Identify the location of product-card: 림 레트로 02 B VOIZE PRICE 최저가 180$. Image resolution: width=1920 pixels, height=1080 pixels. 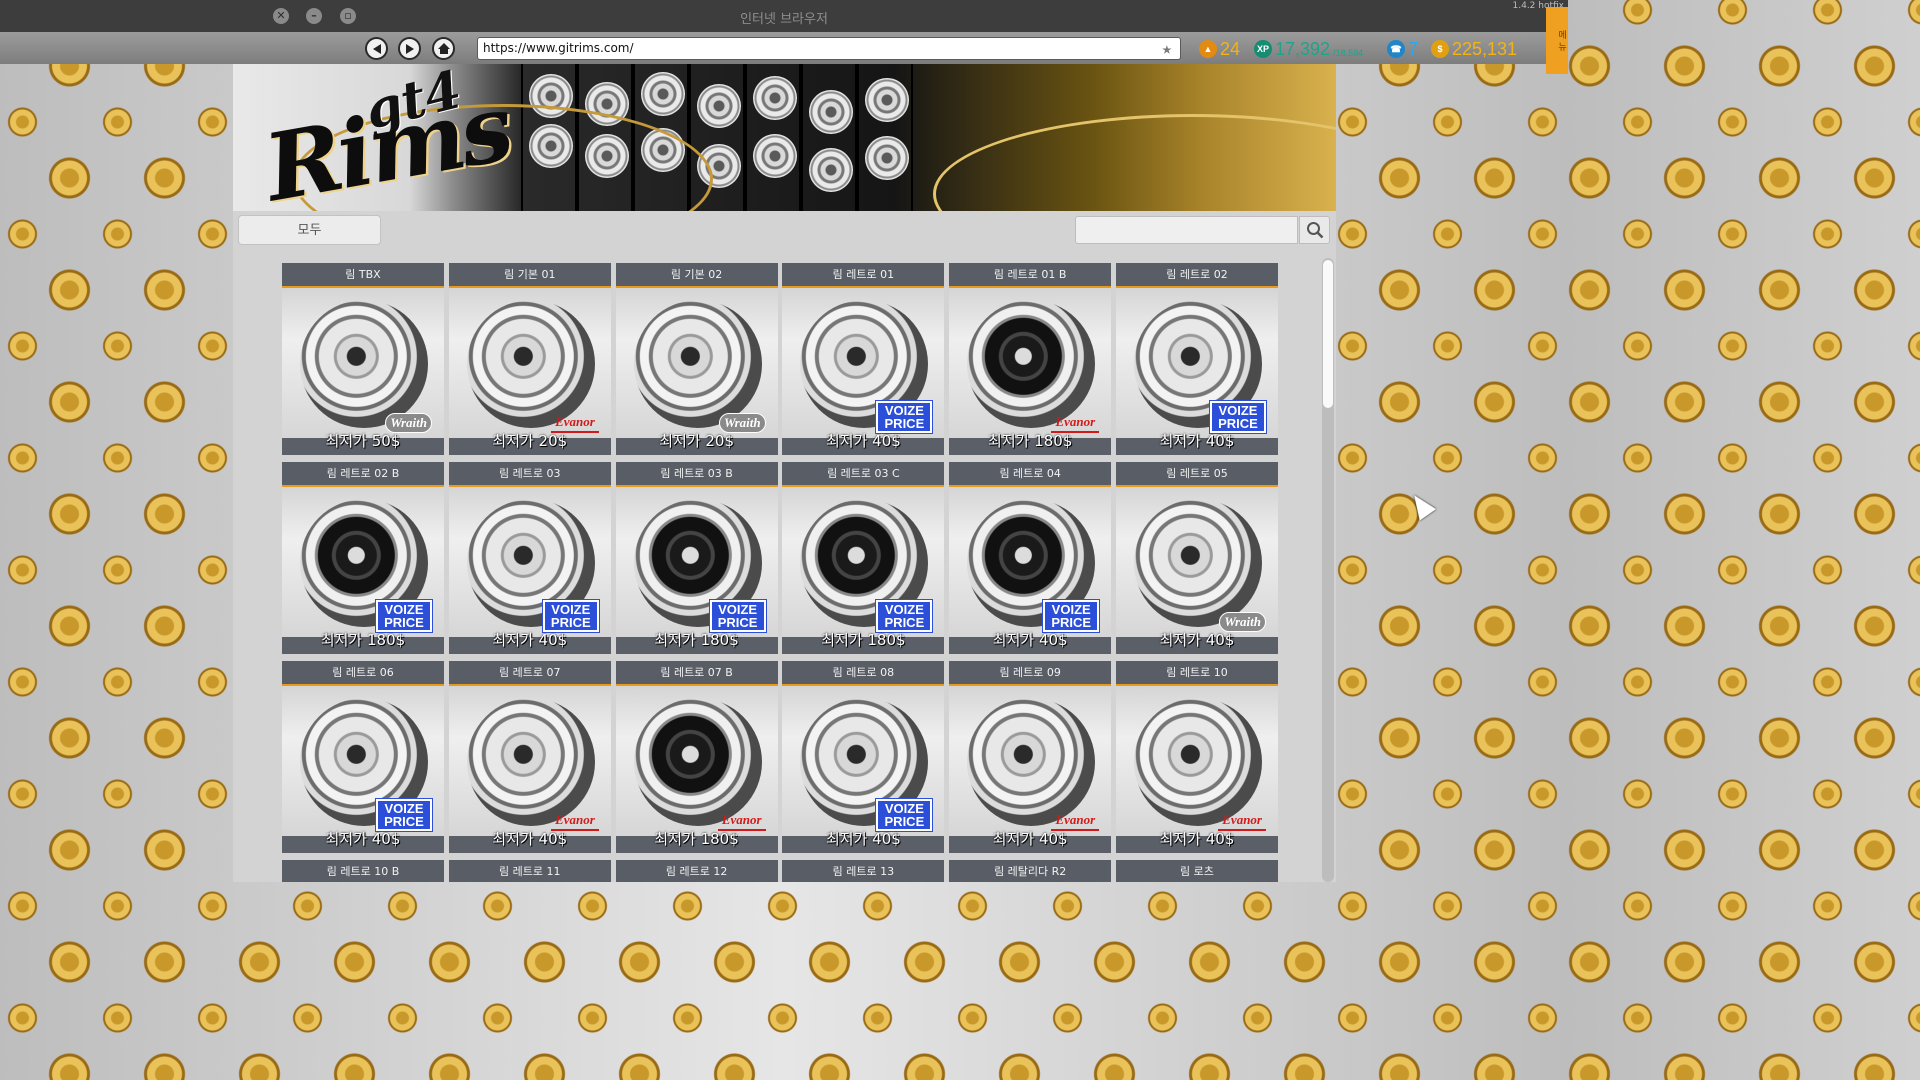
(363, 558).